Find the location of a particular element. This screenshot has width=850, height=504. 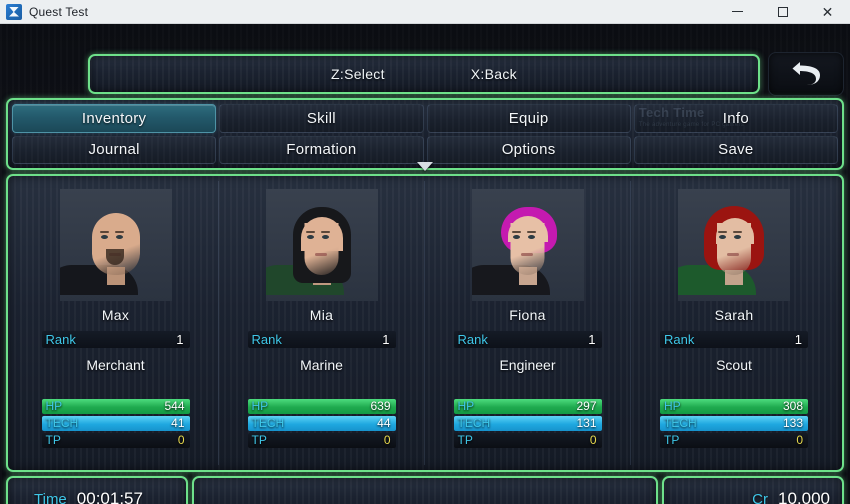

window-controls: ✕ is located at coordinates (782, 12).